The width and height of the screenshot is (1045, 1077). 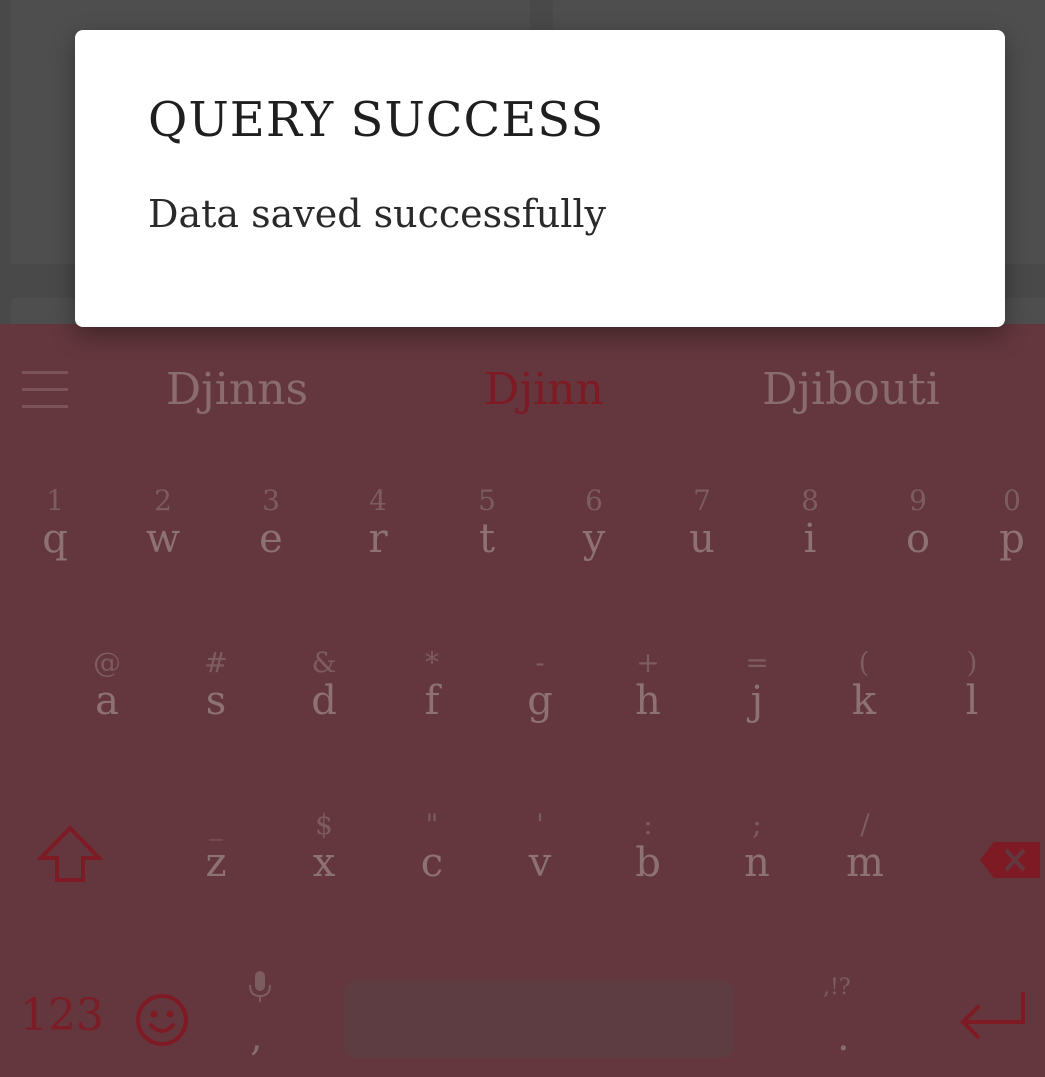 I want to click on comma-key: ,, so click(x=256, y=1037).